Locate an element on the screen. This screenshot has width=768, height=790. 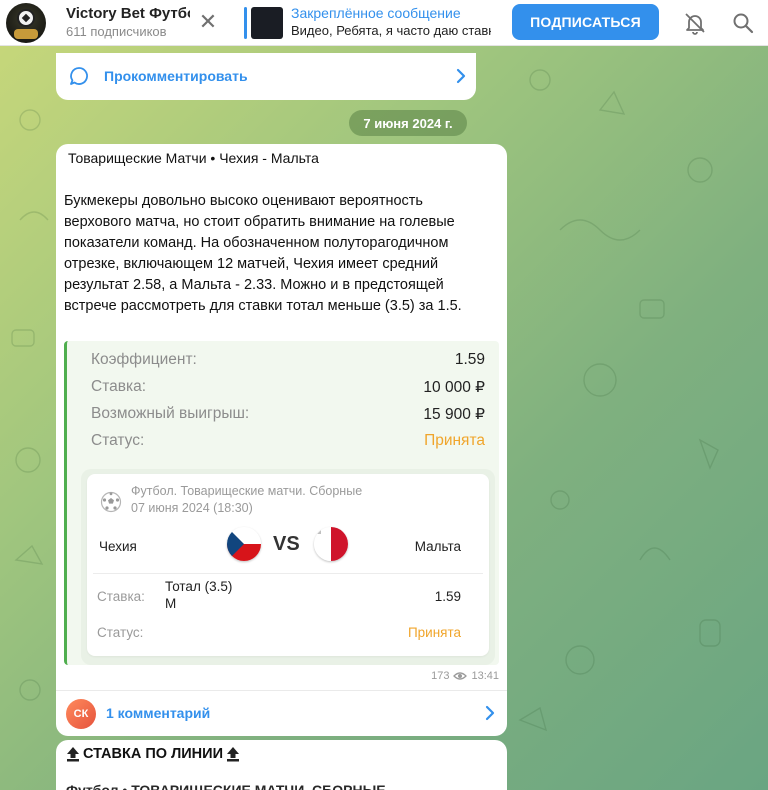
bet-row-payout: Возможный выигрыш: 15 900 ₽ is located at coordinates (288, 416).